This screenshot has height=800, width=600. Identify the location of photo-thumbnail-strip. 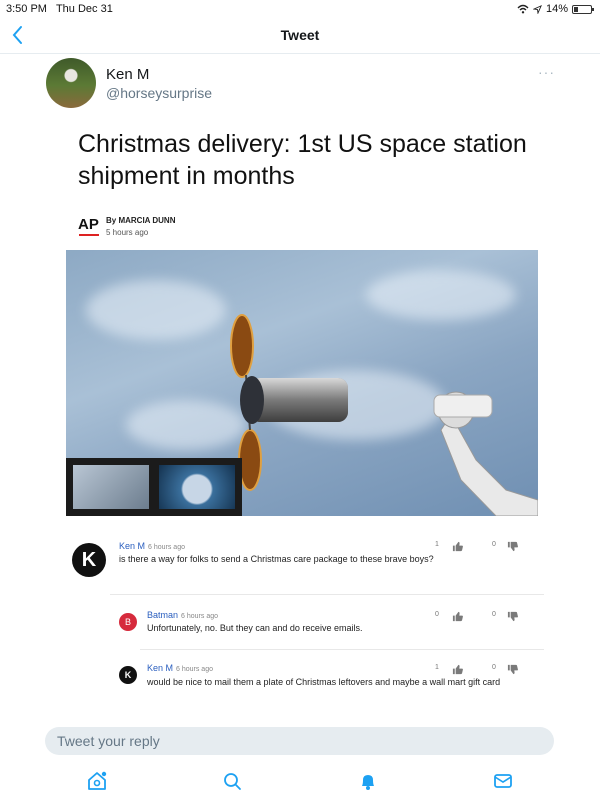
(154, 487).